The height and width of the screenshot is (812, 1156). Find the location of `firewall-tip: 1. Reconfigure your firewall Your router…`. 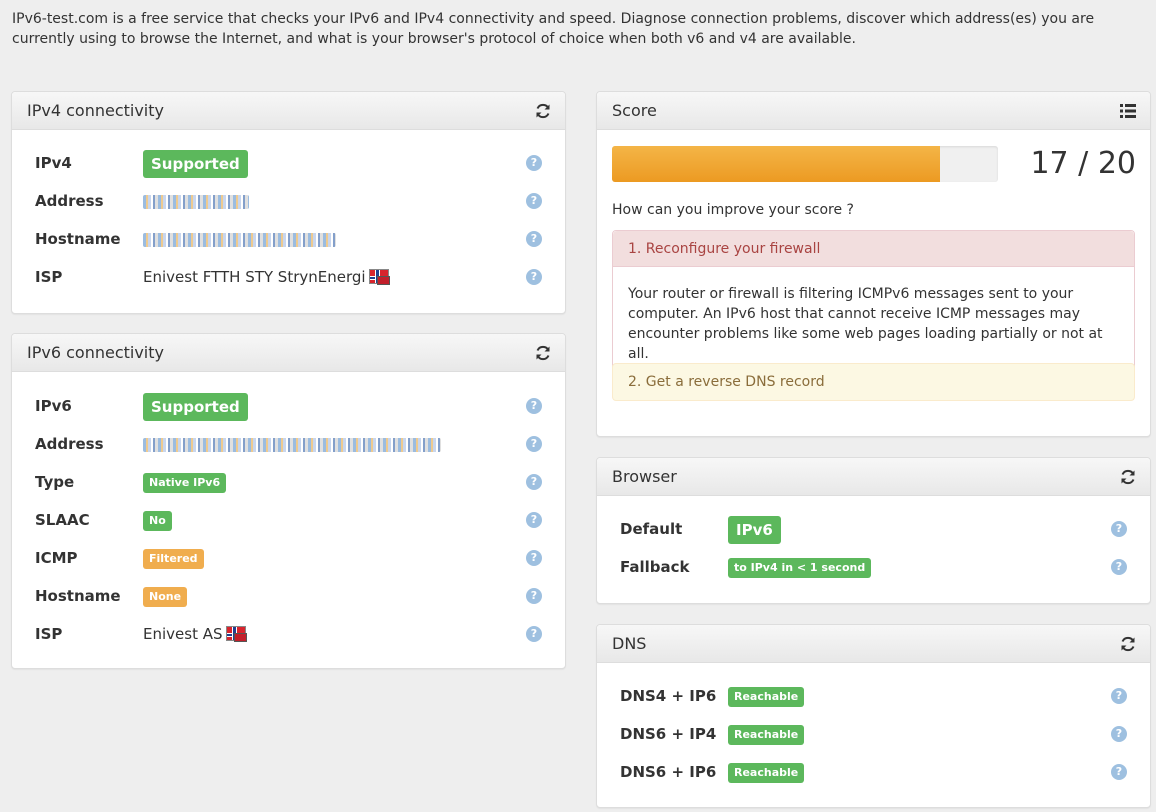

firewall-tip: 1. Reconfigure your firewall Your router… is located at coordinates (873, 305).